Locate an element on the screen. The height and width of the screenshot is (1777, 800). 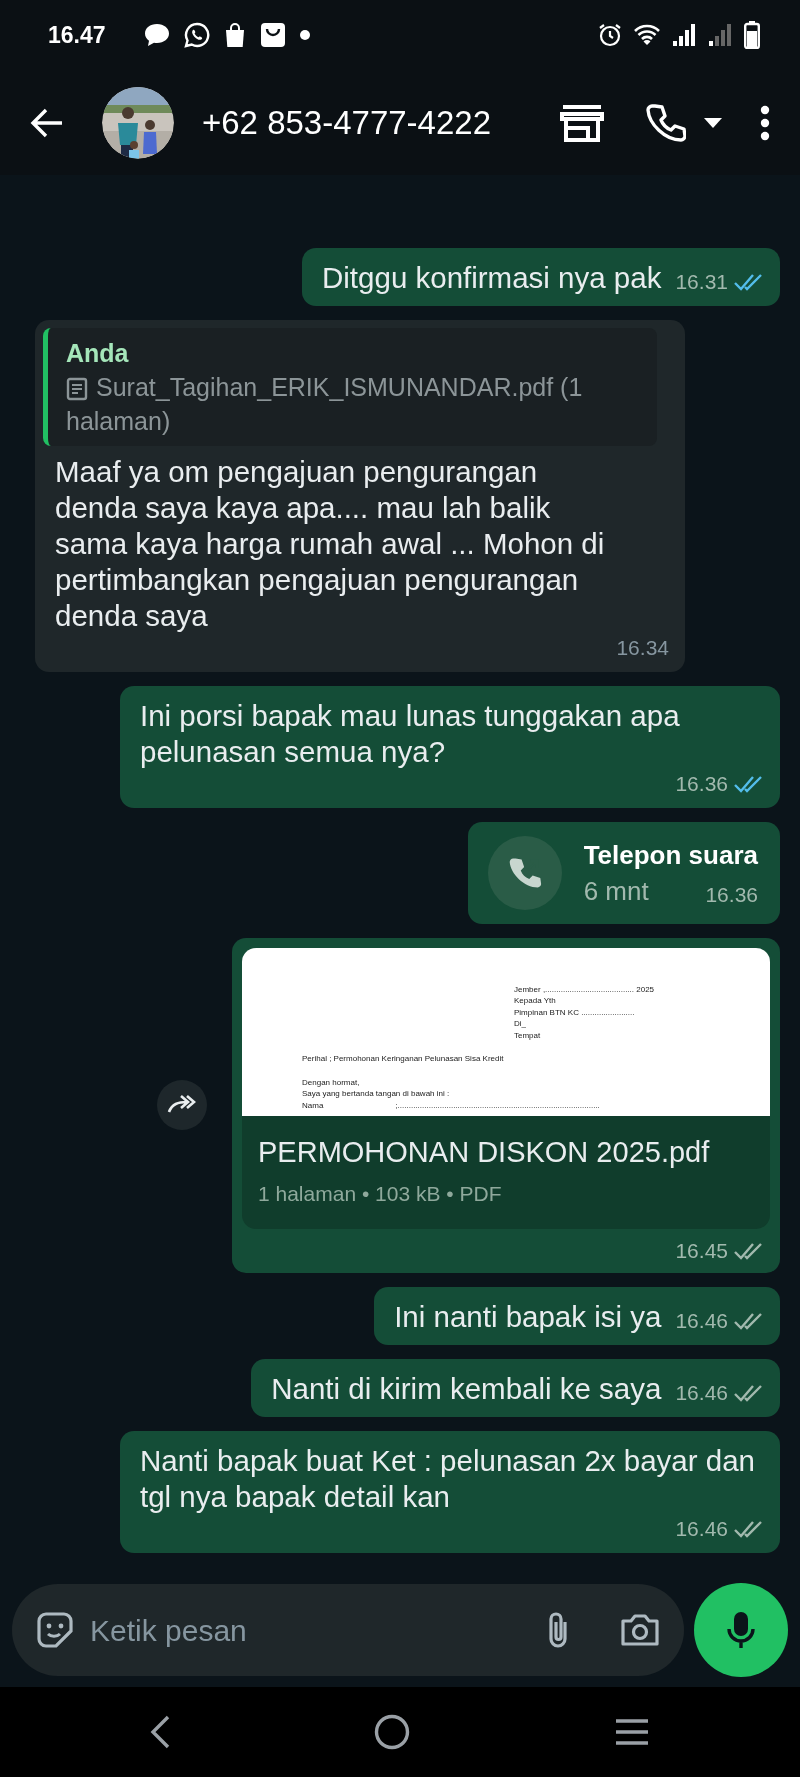
caret-icon is located at coordinates (713, 122).